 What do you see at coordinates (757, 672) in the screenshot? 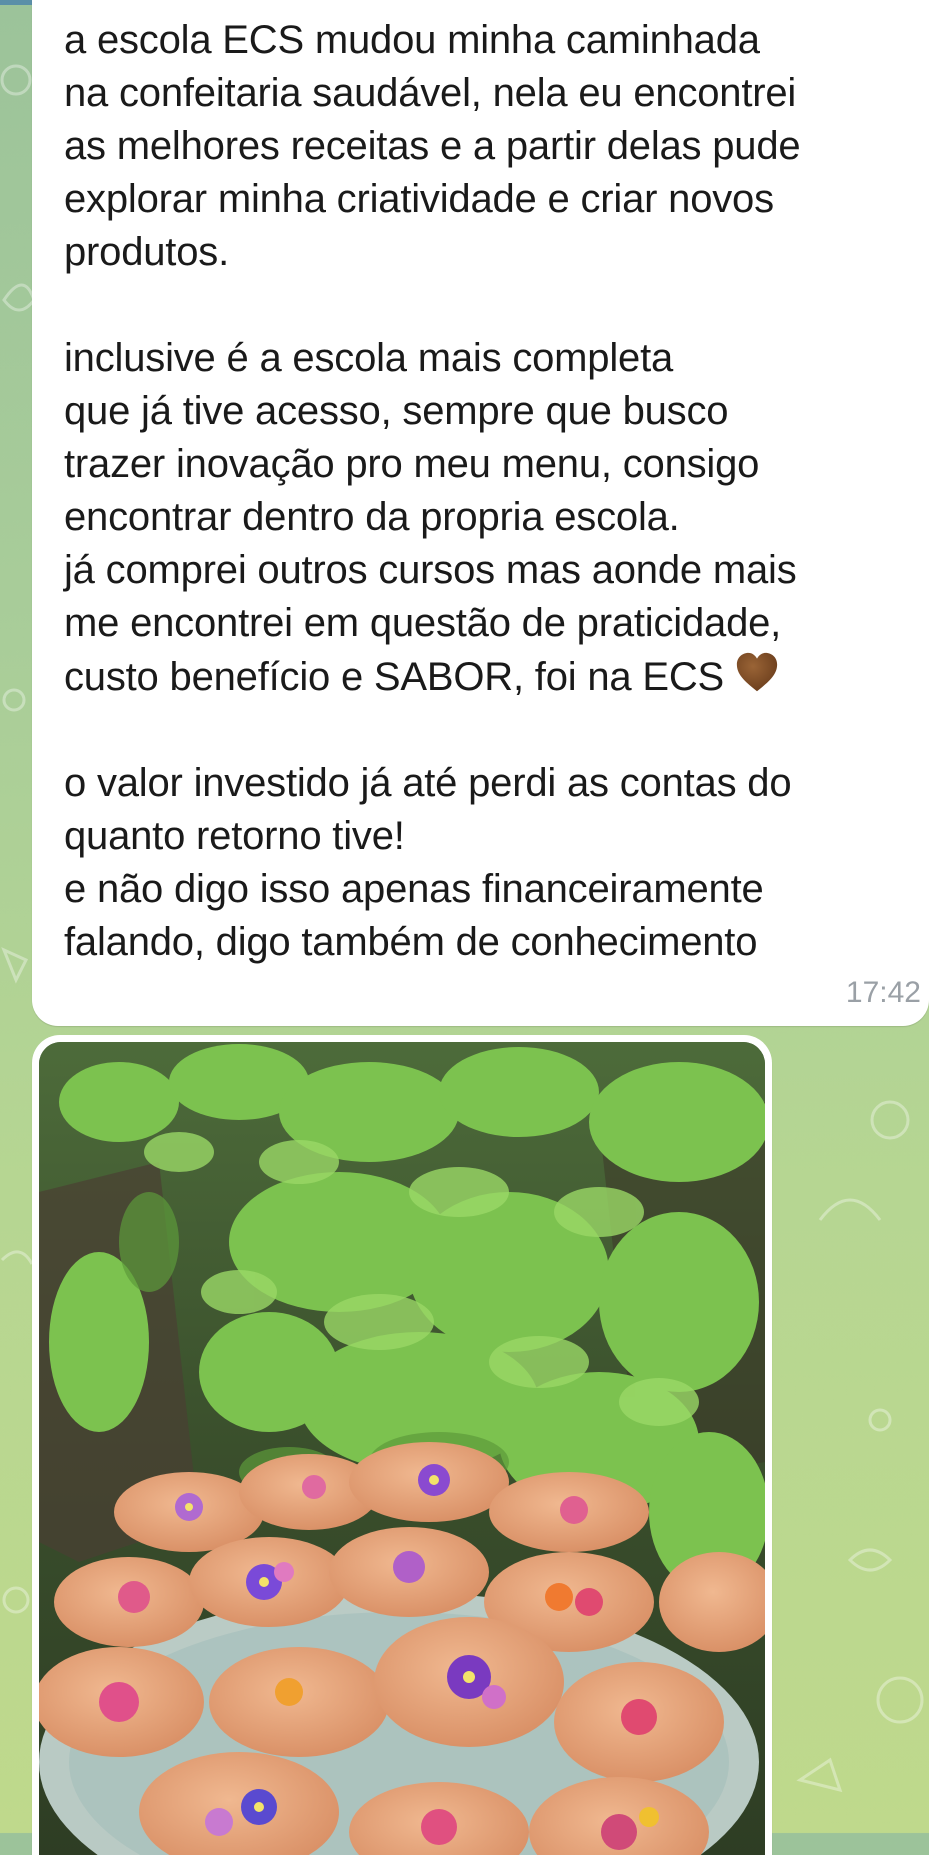
I see `brown-heart-icon` at bounding box center [757, 672].